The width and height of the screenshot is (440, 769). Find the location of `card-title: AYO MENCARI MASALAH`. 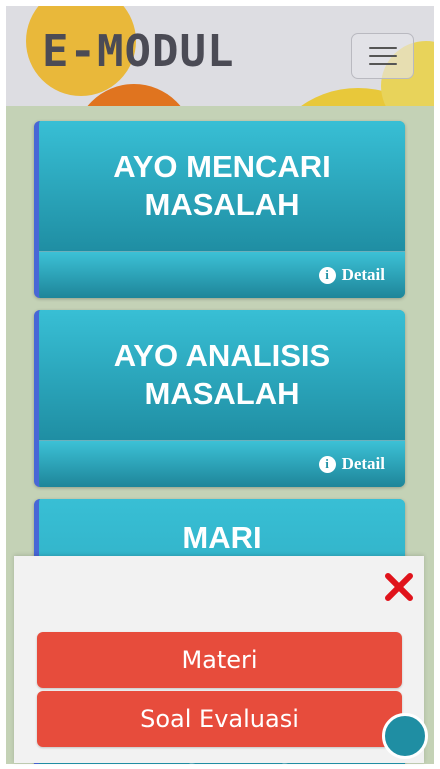

card-title: AYO MENCARI MASALAH is located at coordinates (222, 186).